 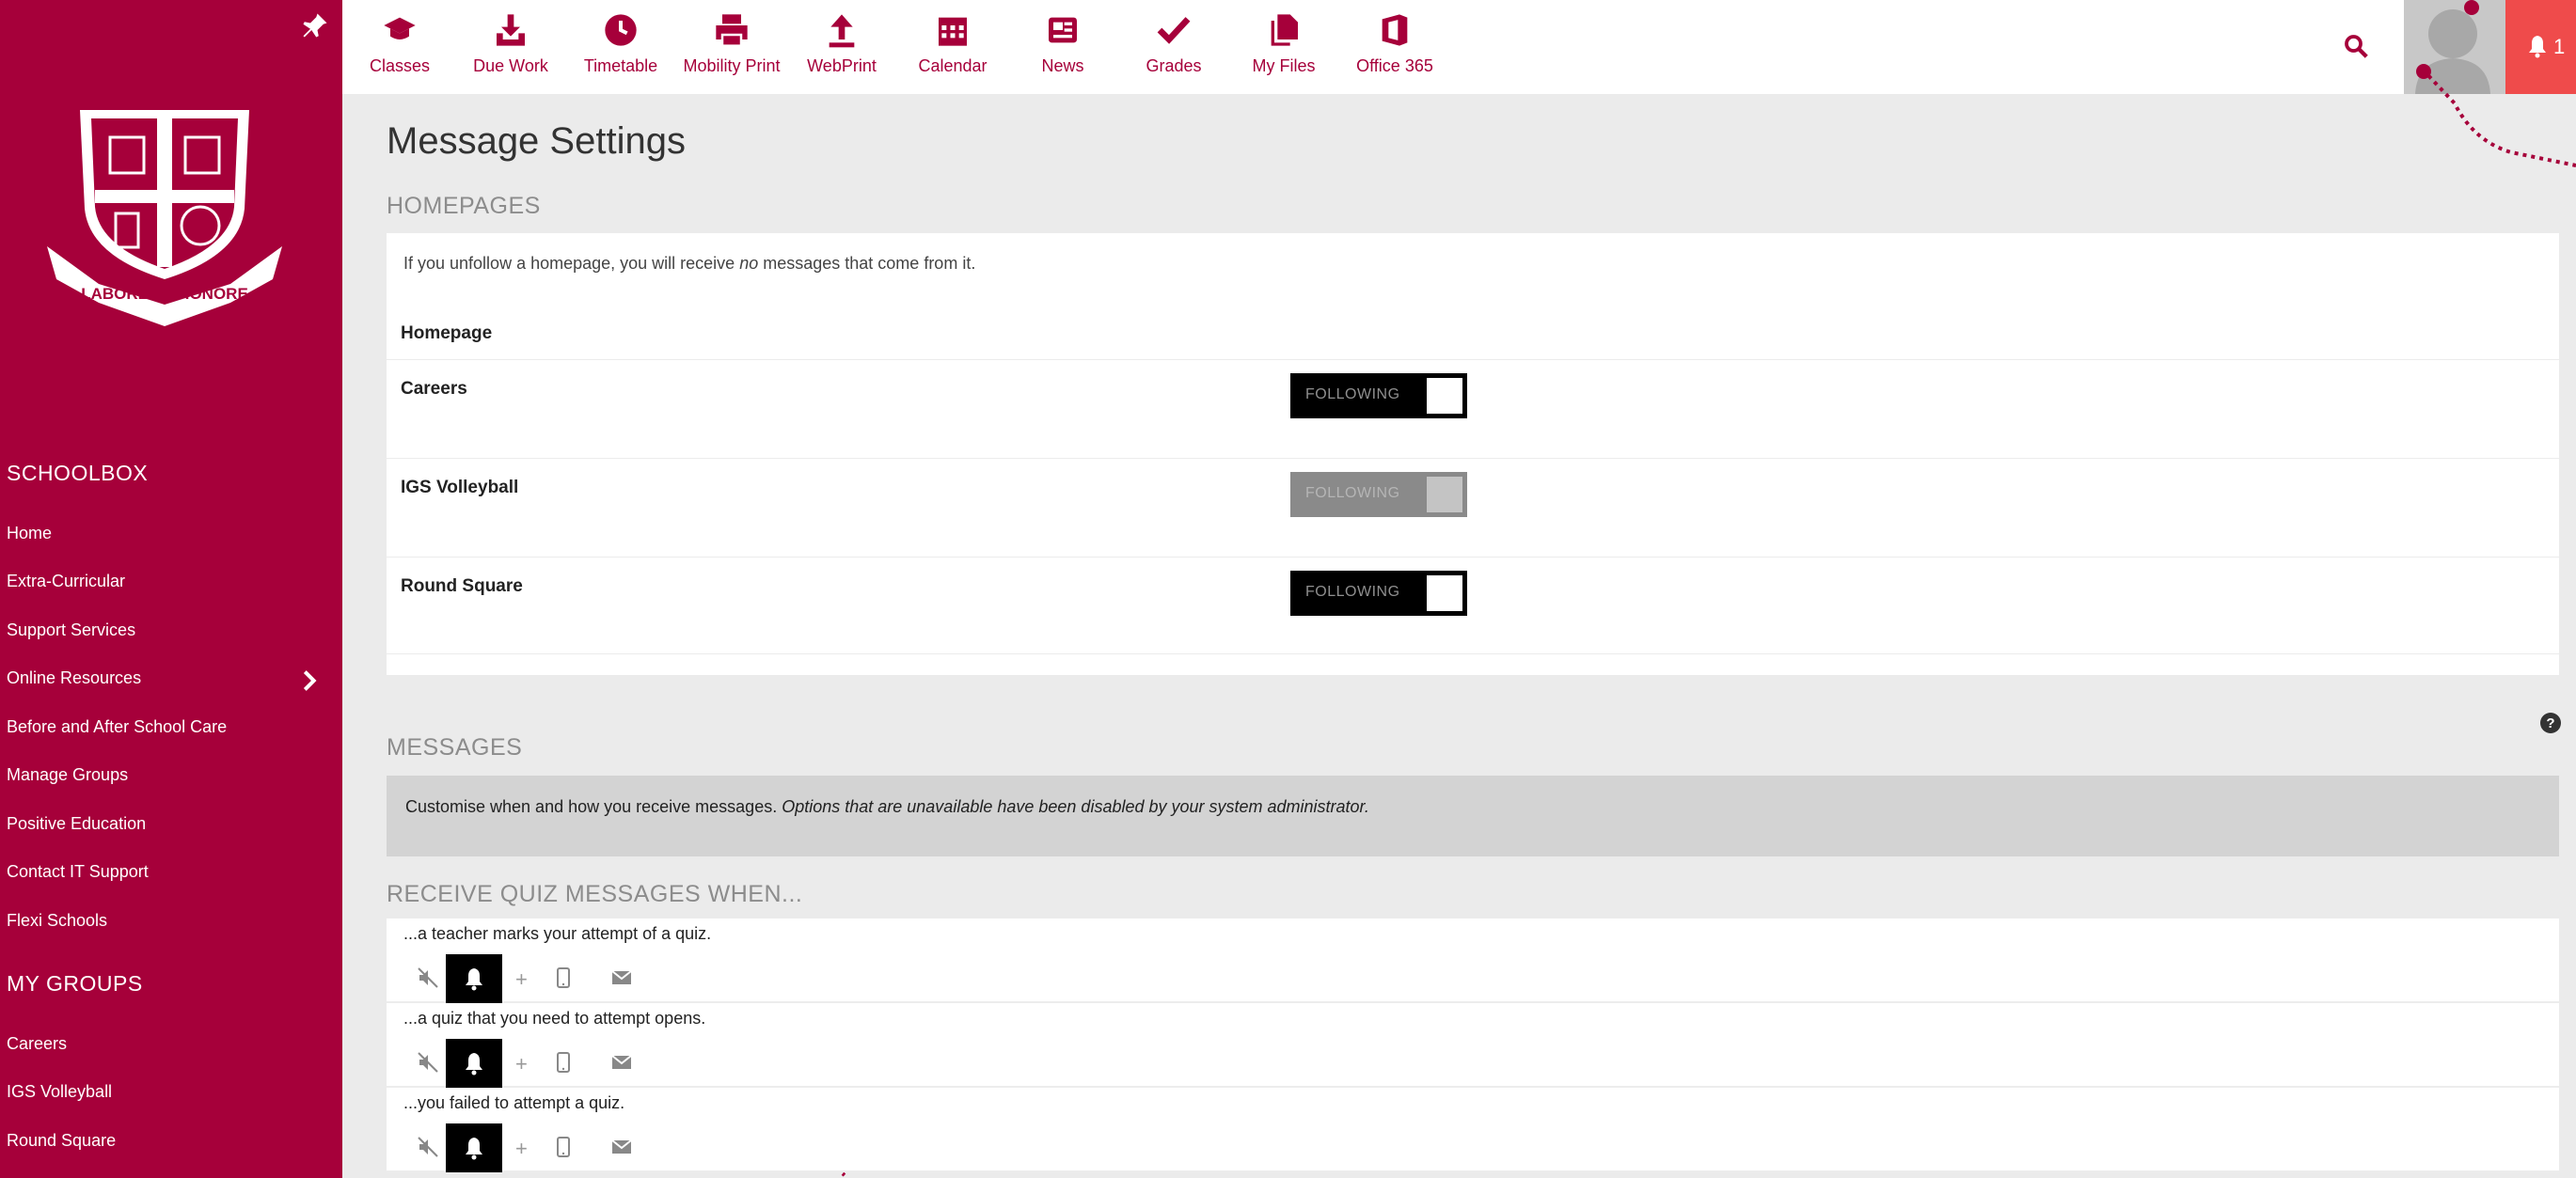 What do you see at coordinates (1473, 1130) in the screenshot?
I see `quiz-message-row: ...you failed to attempt a quiz. +` at bounding box center [1473, 1130].